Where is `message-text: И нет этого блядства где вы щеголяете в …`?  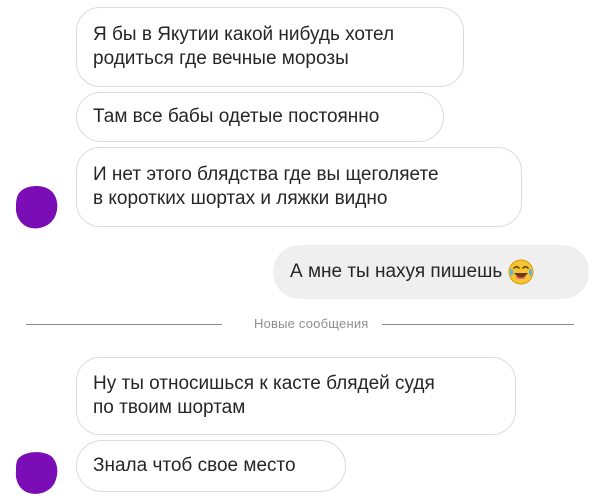 message-text: И нет этого блядства где вы щеголяете в … is located at coordinates (266, 186).